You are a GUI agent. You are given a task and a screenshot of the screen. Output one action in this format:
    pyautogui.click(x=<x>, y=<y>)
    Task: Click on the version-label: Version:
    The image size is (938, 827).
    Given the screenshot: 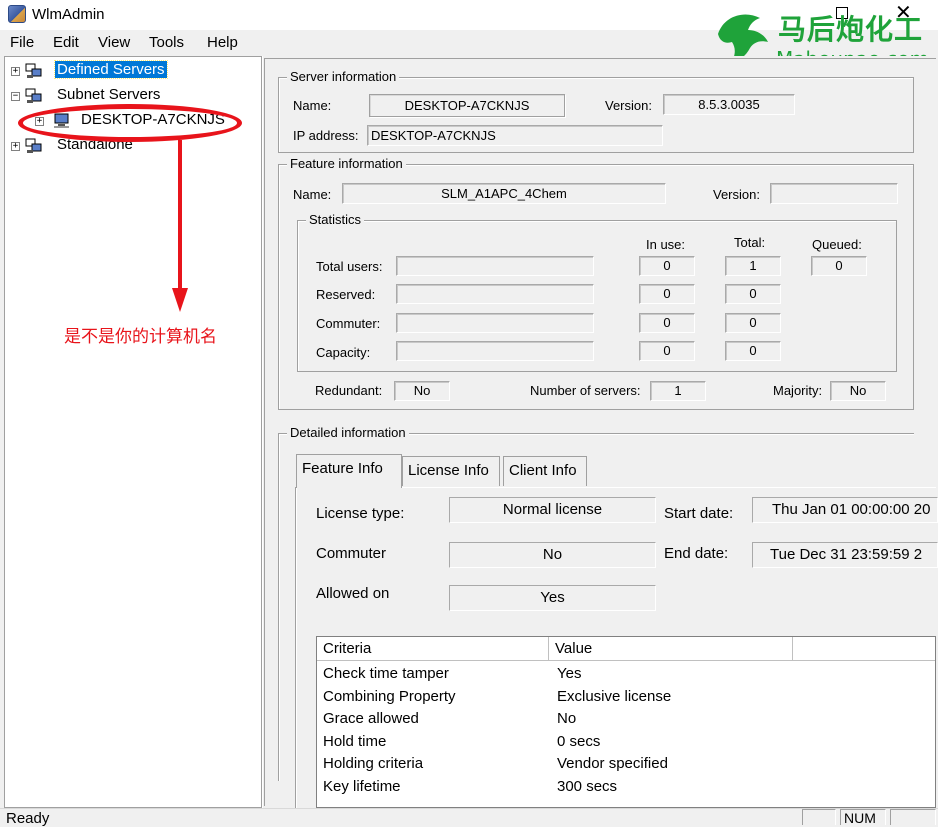 What is the action you would take?
    pyautogui.click(x=628, y=105)
    